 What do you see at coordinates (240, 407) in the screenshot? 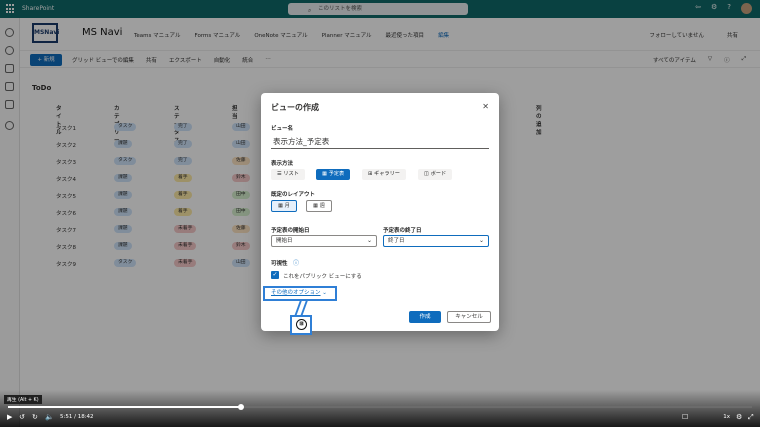
I see `progress-handle` at bounding box center [240, 407].